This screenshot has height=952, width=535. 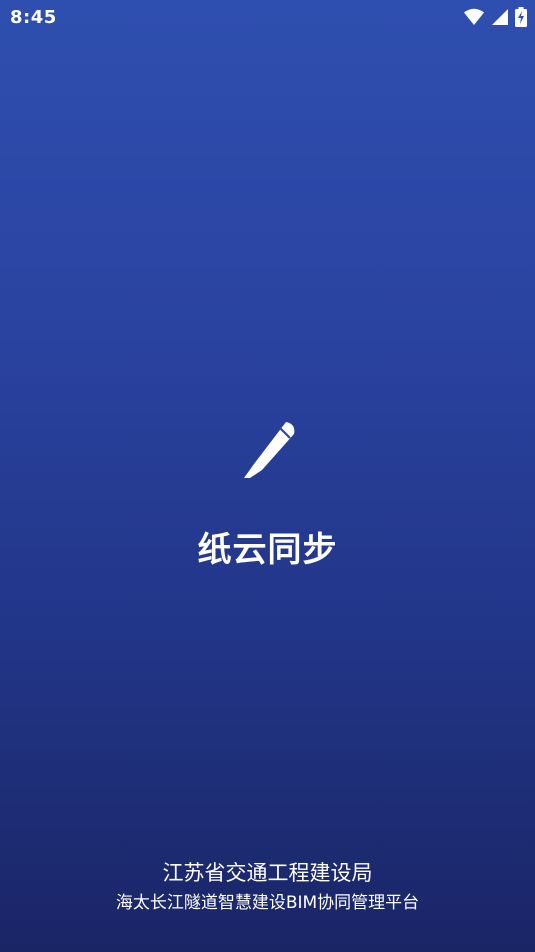 What do you see at coordinates (33, 17) in the screenshot?
I see `status-time: 8:45` at bounding box center [33, 17].